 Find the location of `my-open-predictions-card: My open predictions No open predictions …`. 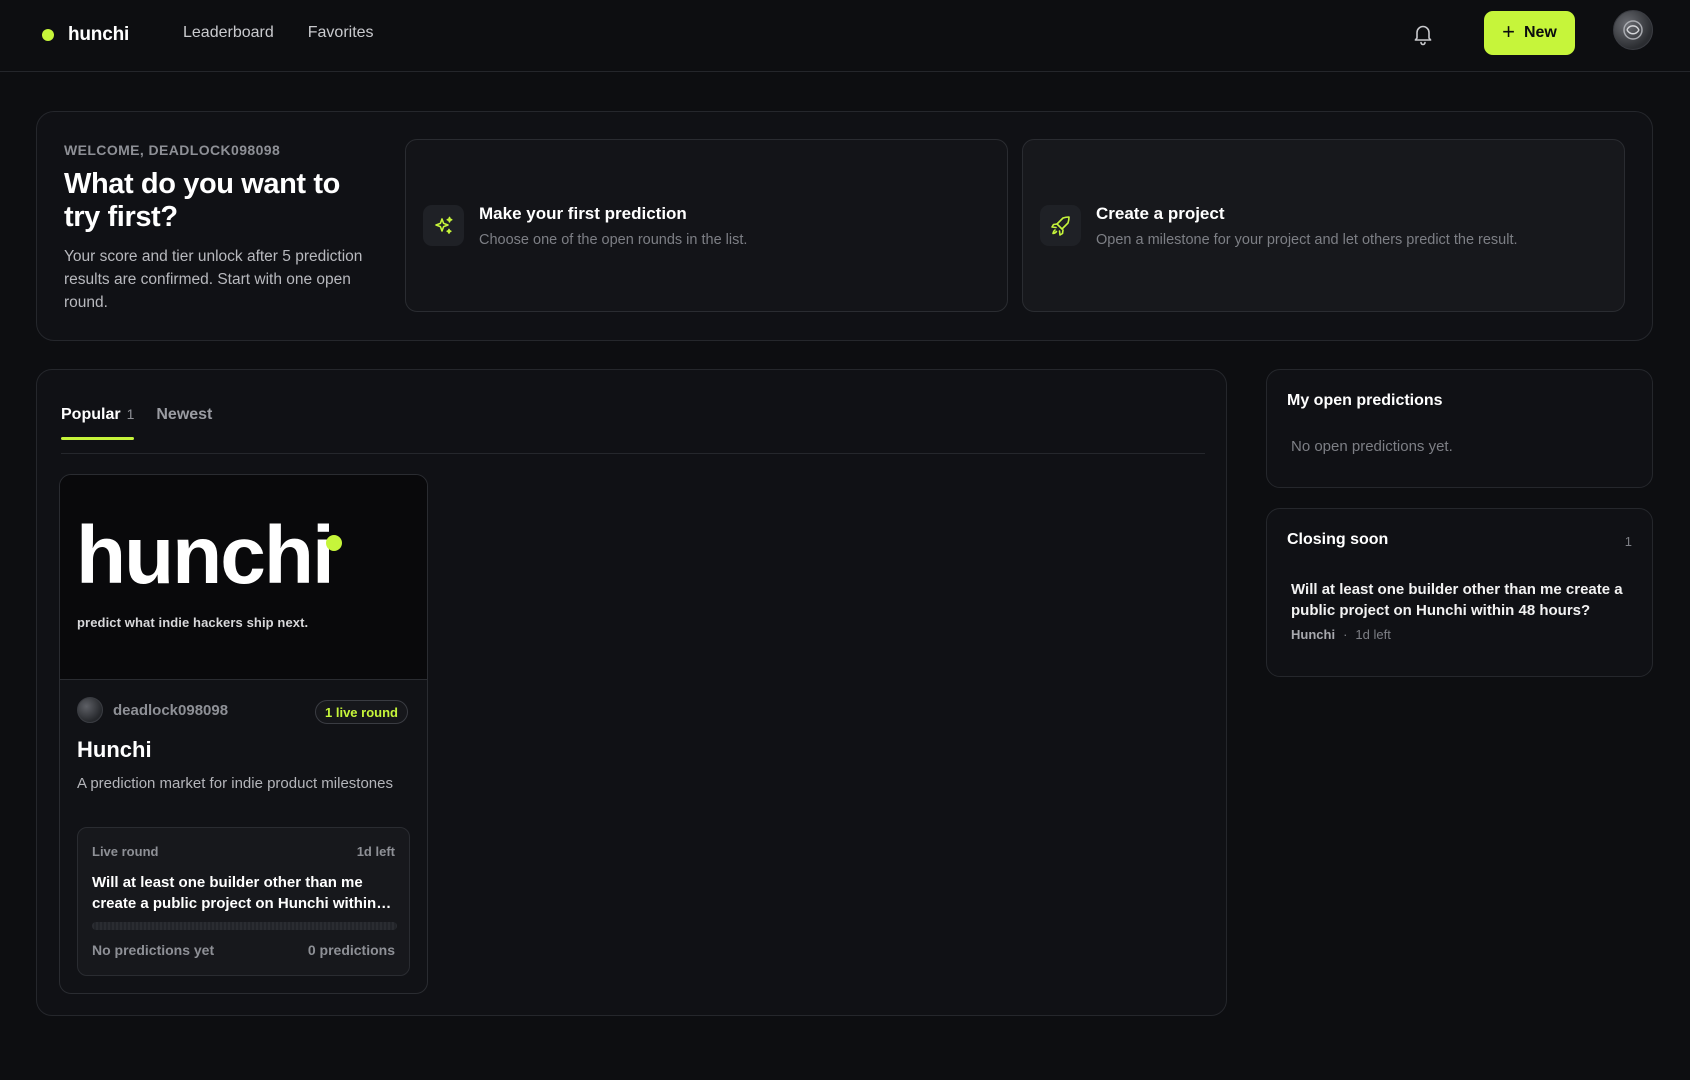

my-open-predictions-card: My open predictions No open predictions … is located at coordinates (1459, 428).